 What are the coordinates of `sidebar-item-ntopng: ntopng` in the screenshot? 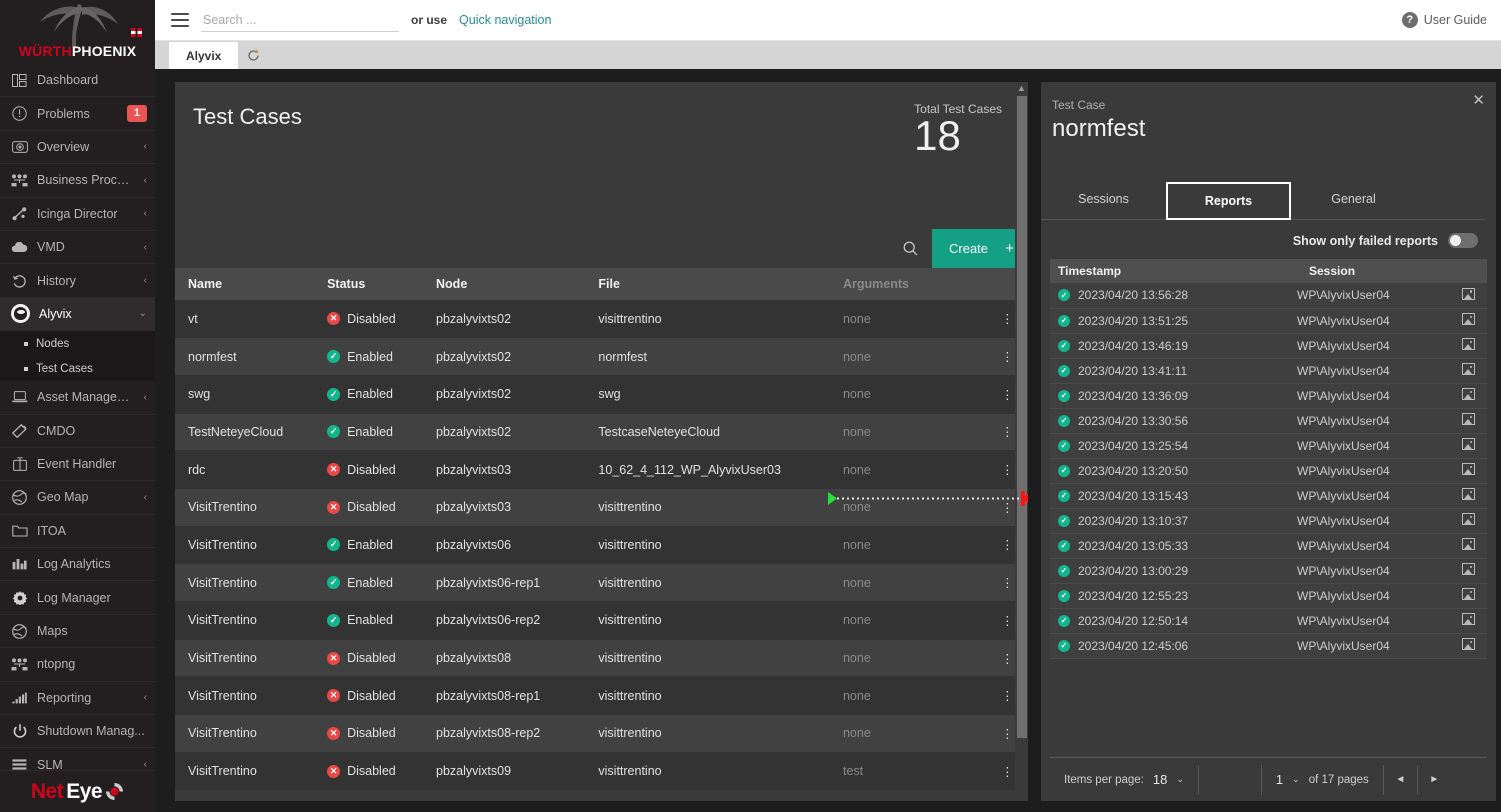 It's located at (77, 665).